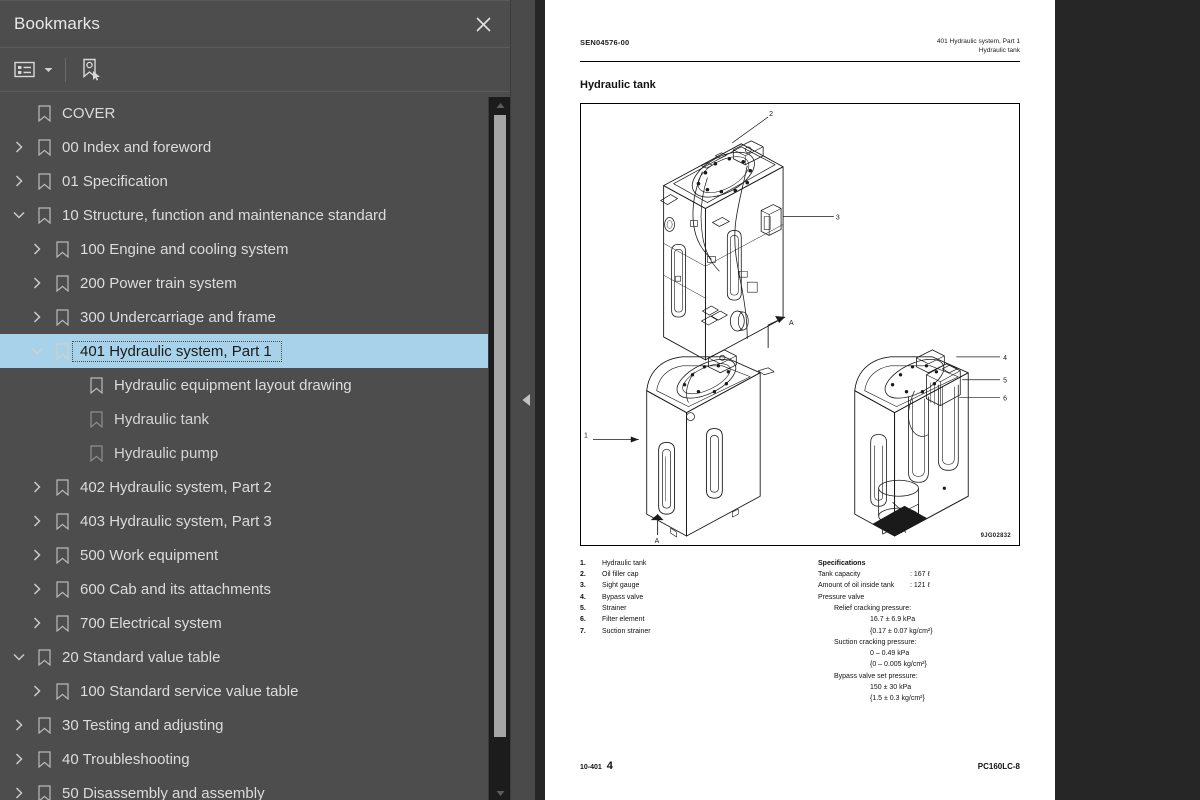  I want to click on bookmark-item: 700 Electrical system, so click(255, 623).